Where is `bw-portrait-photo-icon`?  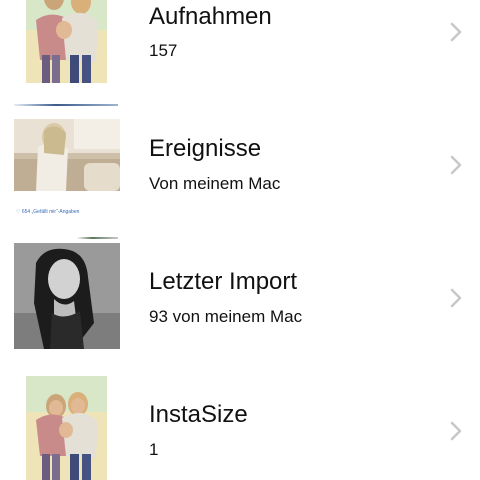 bw-portrait-photo-icon is located at coordinates (67, 296).